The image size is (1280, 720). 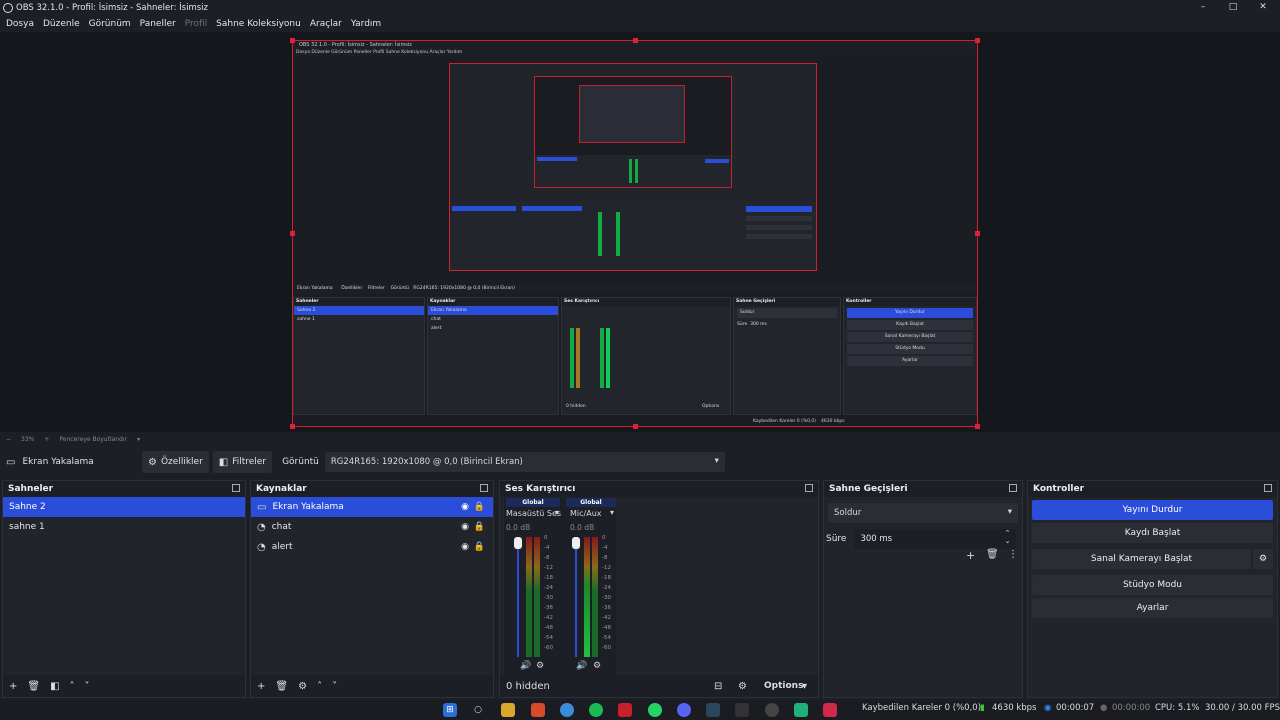 What do you see at coordinates (138, 439) in the screenshot?
I see `zoom-dropdown-icon: ▾` at bounding box center [138, 439].